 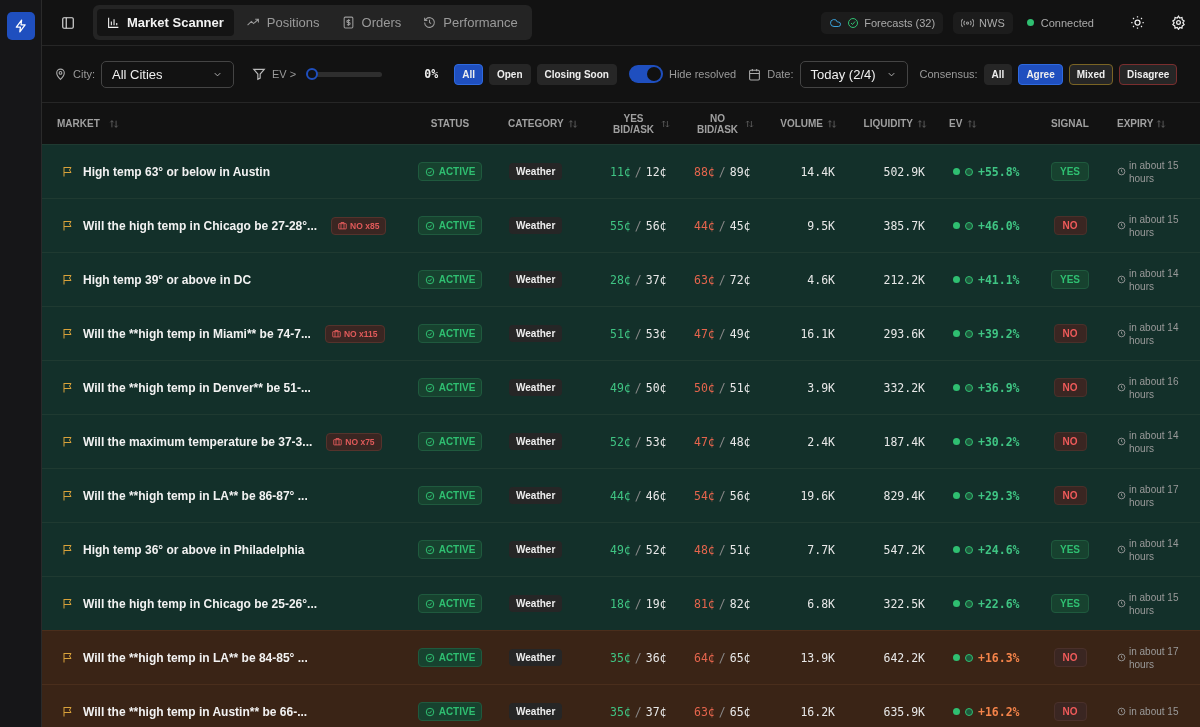 I want to click on liquidity-value: 829.4K, so click(x=904, y=495).